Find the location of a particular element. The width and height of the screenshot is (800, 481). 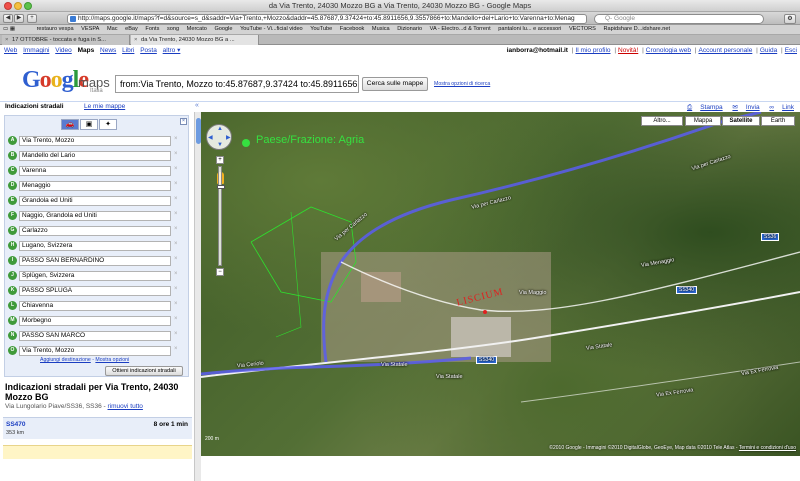

bookmark-item: Fonts is located at coordinates (152, 29).